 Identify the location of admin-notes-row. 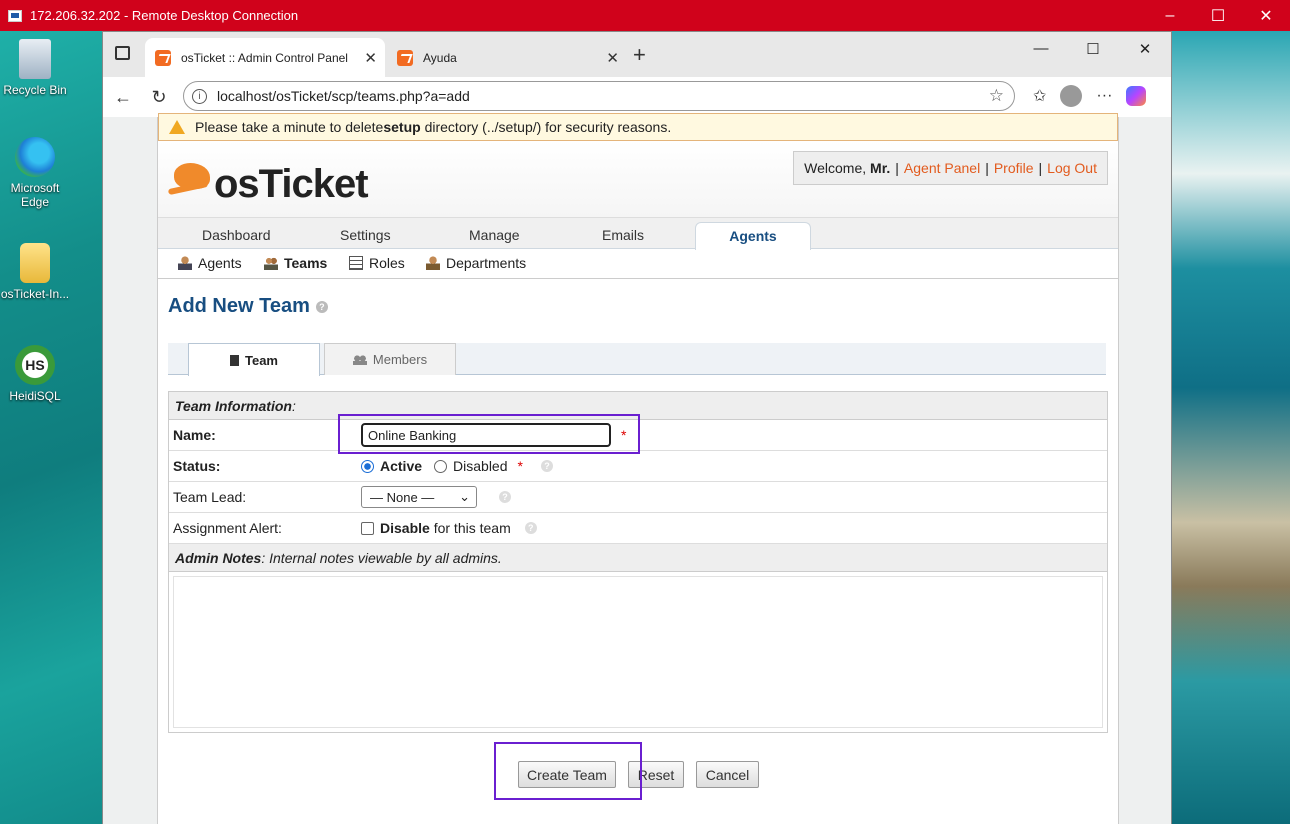
(638, 652).